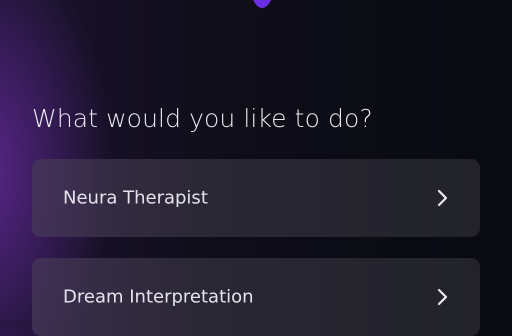  What do you see at coordinates (158, 297) in the screenshot?
I see `option-label: Dream Interpretation` at bounding box center [158, 297].